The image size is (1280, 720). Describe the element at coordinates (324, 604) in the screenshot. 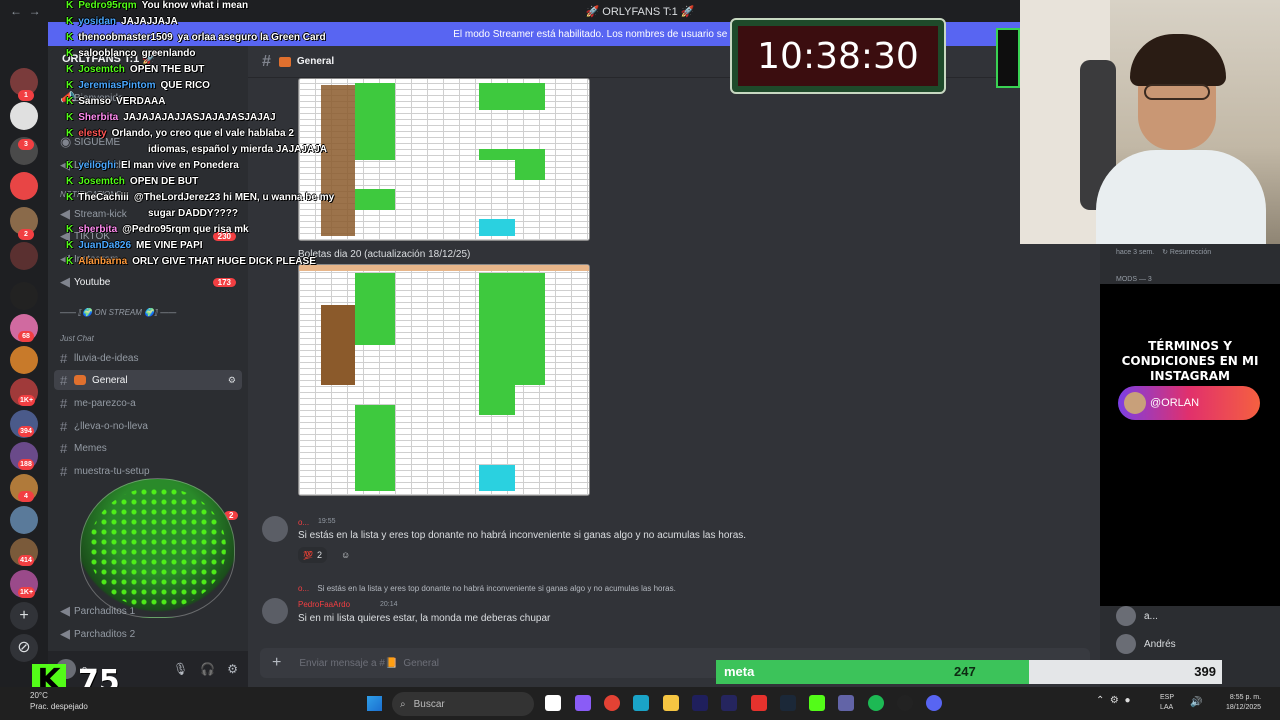

I see `message-author: PedroFaaArdo` at that location.